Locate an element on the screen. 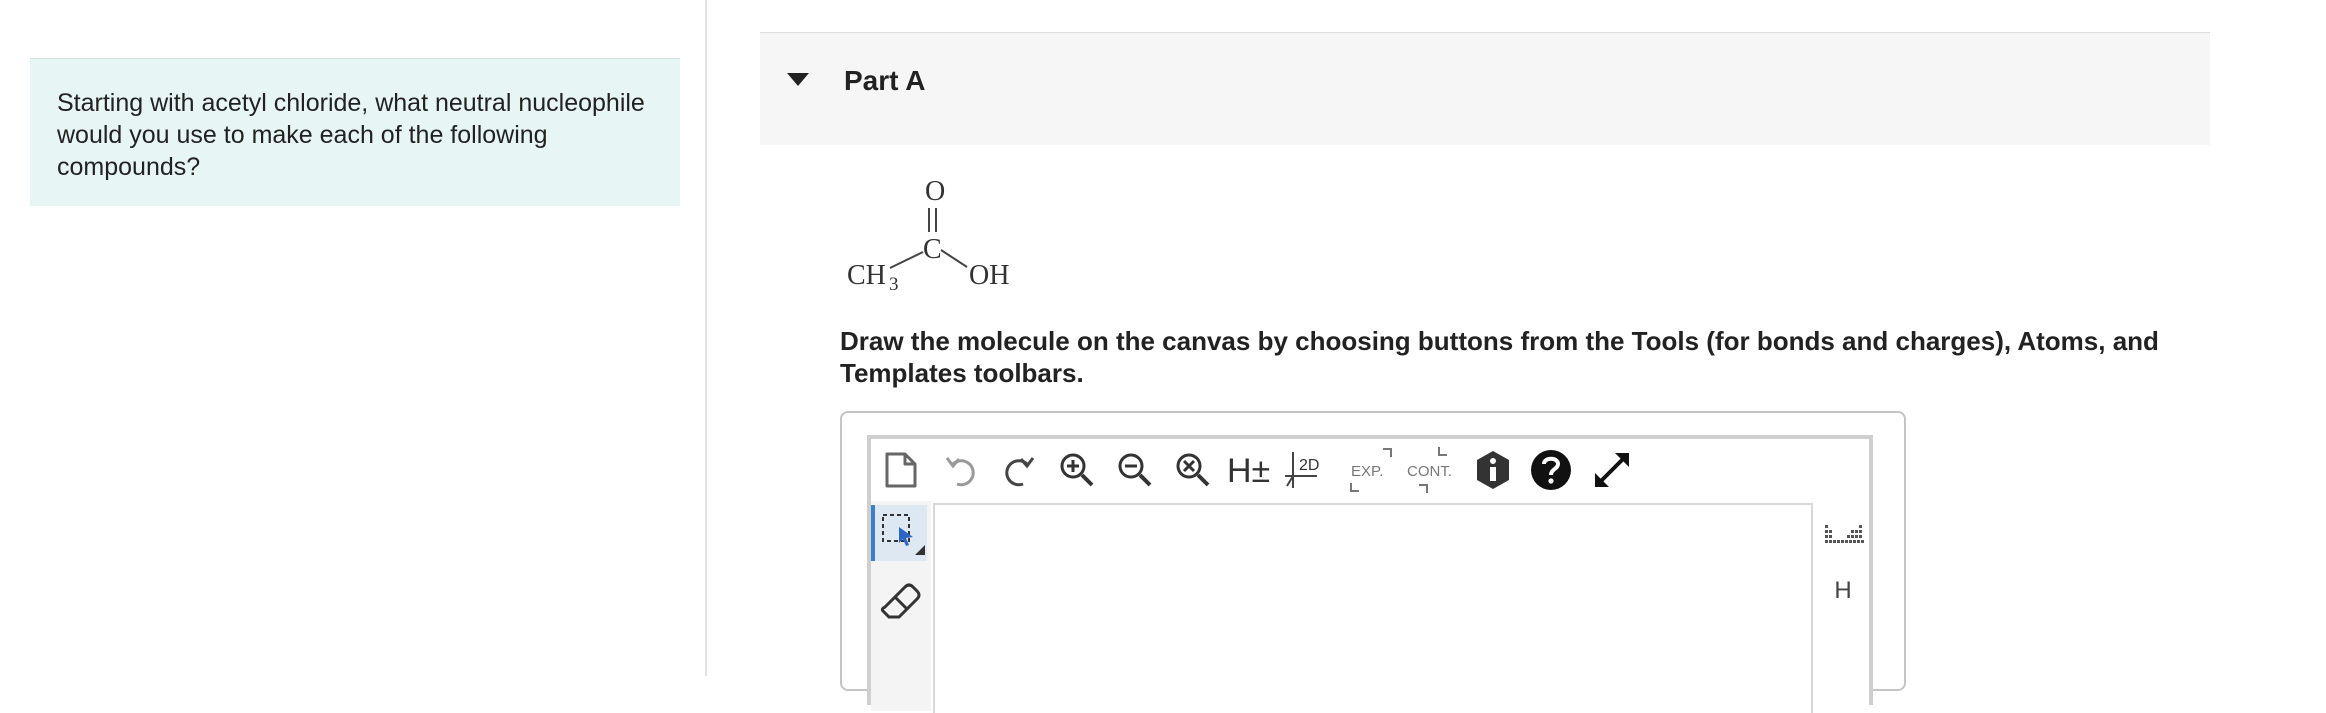 This screenshot has height=713, width=2326. methyl-subscript: 3 is located at coordinates (894, 284).